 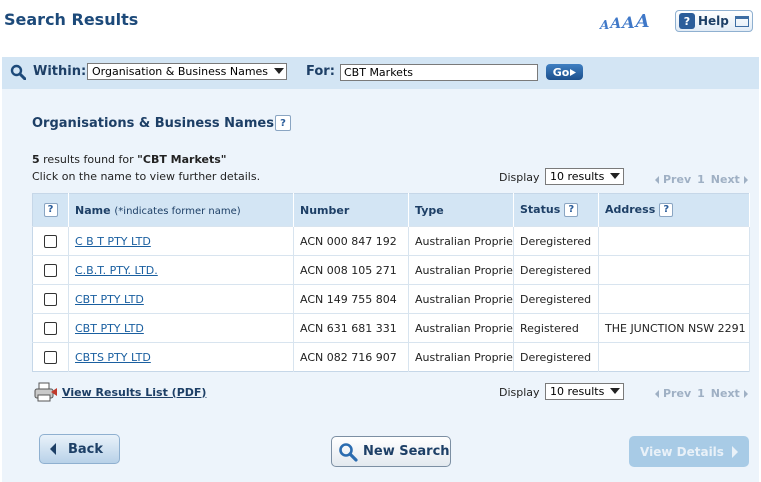 What do you see at coordinates (180, 71) in the screenshot?
I see `within-select-value: Organisation & Business Names` at bounding box center [180, 71].